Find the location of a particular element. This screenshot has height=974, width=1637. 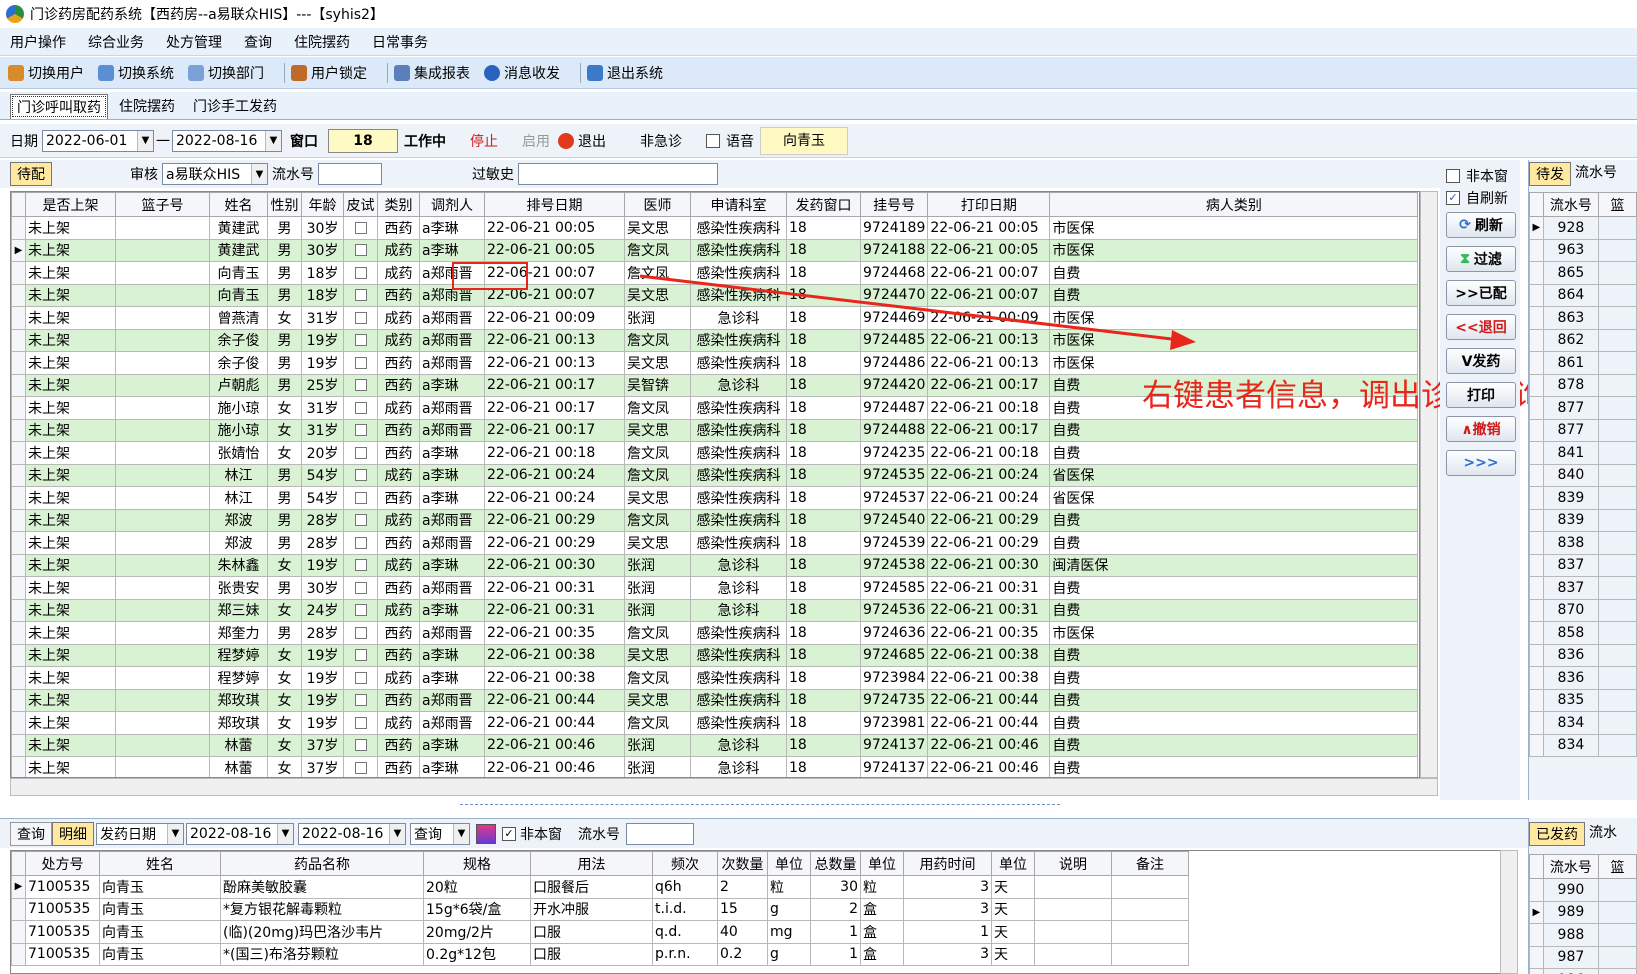

tab-dispensed: 已发药 is located at coordinates (1557, 834).